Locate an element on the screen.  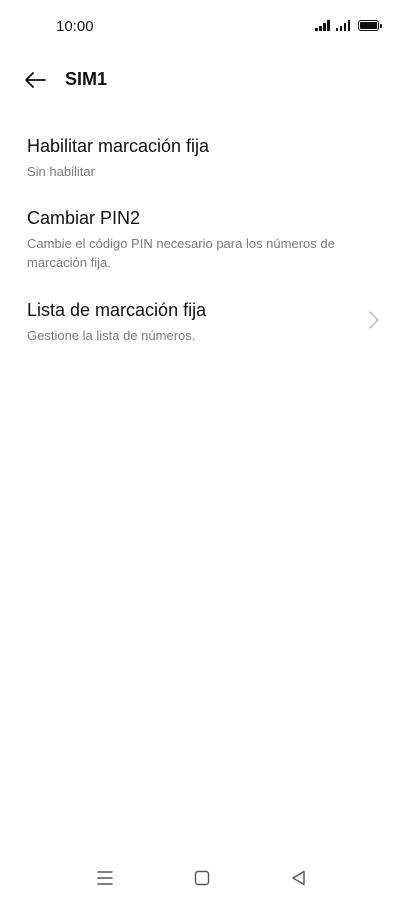
item-title: Lista de marcación fija is located at coordinates (117, 310).